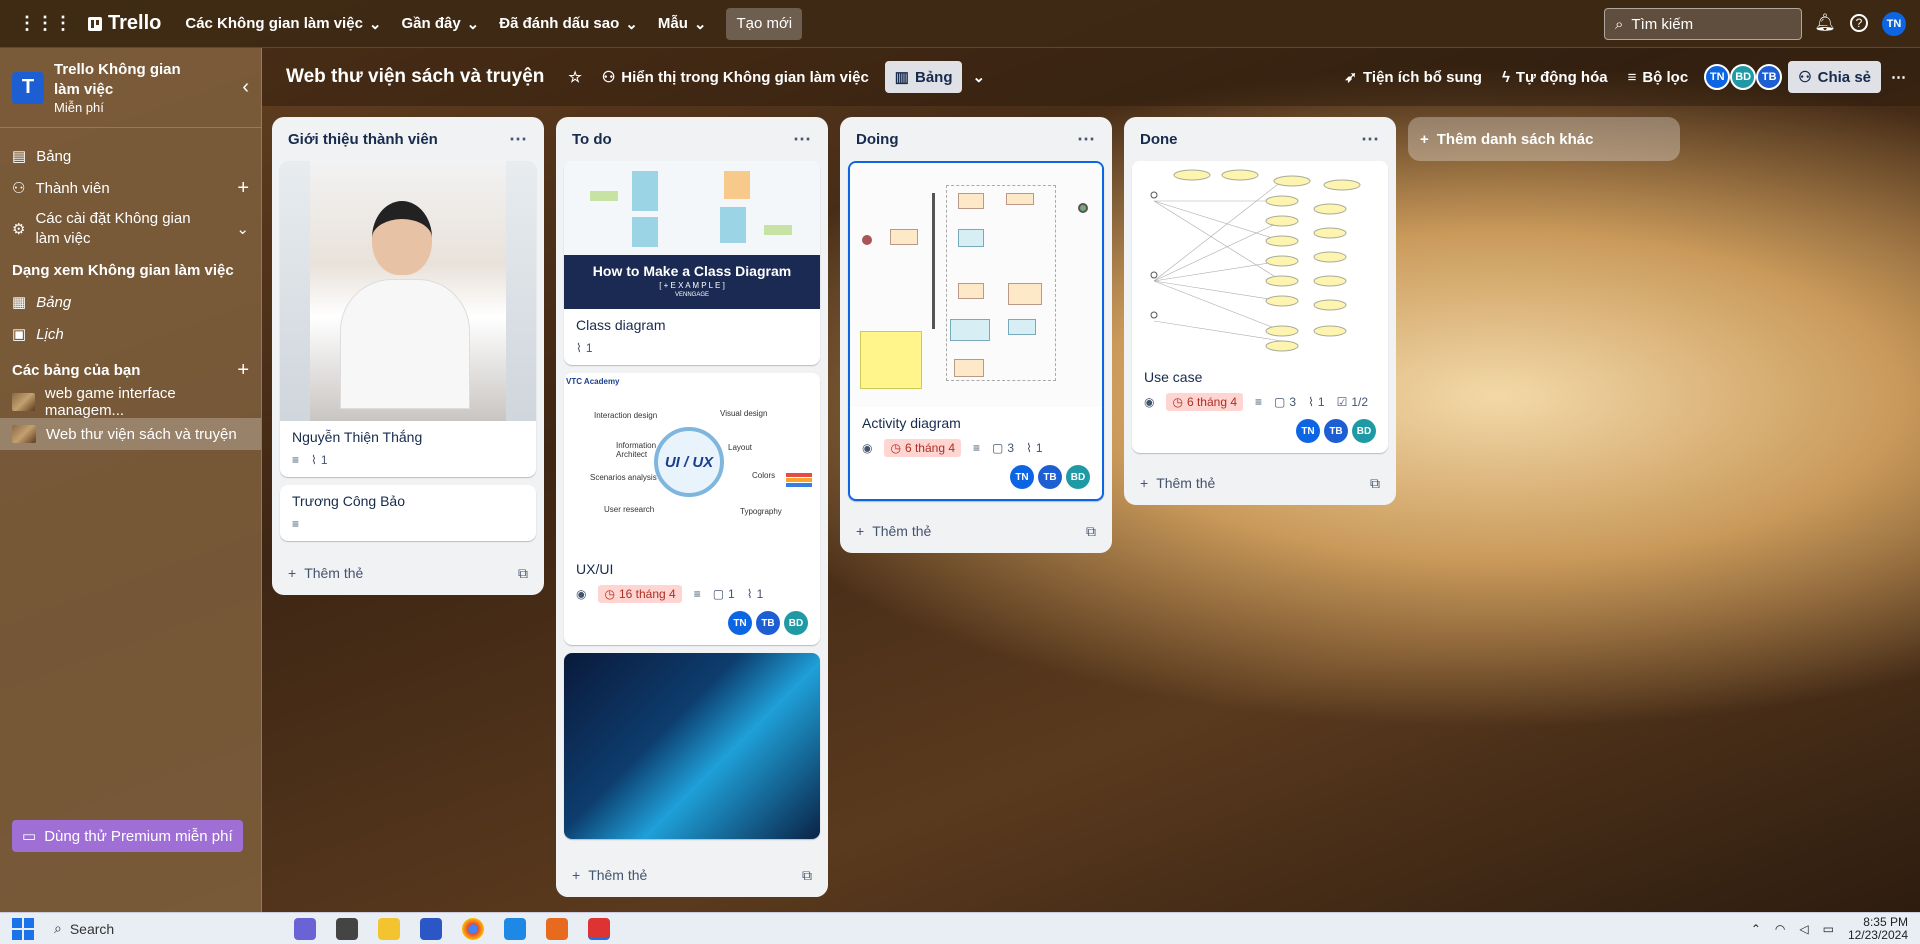  I want to click on card, so click(692, 746).